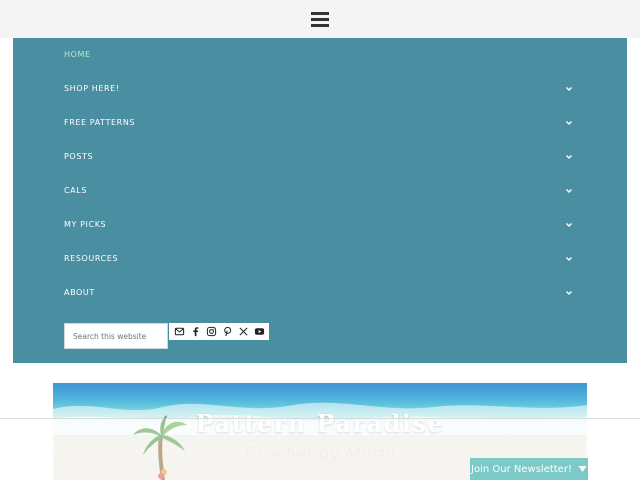 This screenshot has height=481, width=640. Describe the element at coordinates (179, 331) in the screenshot. I see `email-icon` at that location.